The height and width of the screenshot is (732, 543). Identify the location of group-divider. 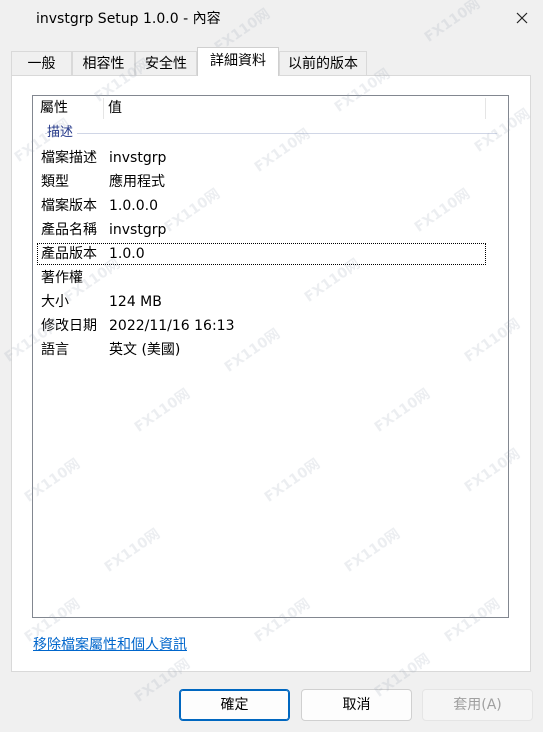
(271, 133).